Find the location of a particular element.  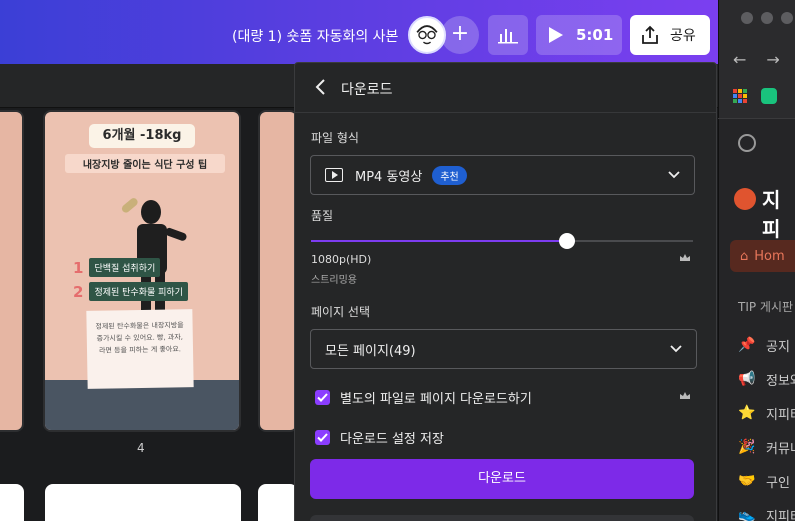

step-2: 2 정제된 탄수화물 피하기 is located at coordinates (130, 291).